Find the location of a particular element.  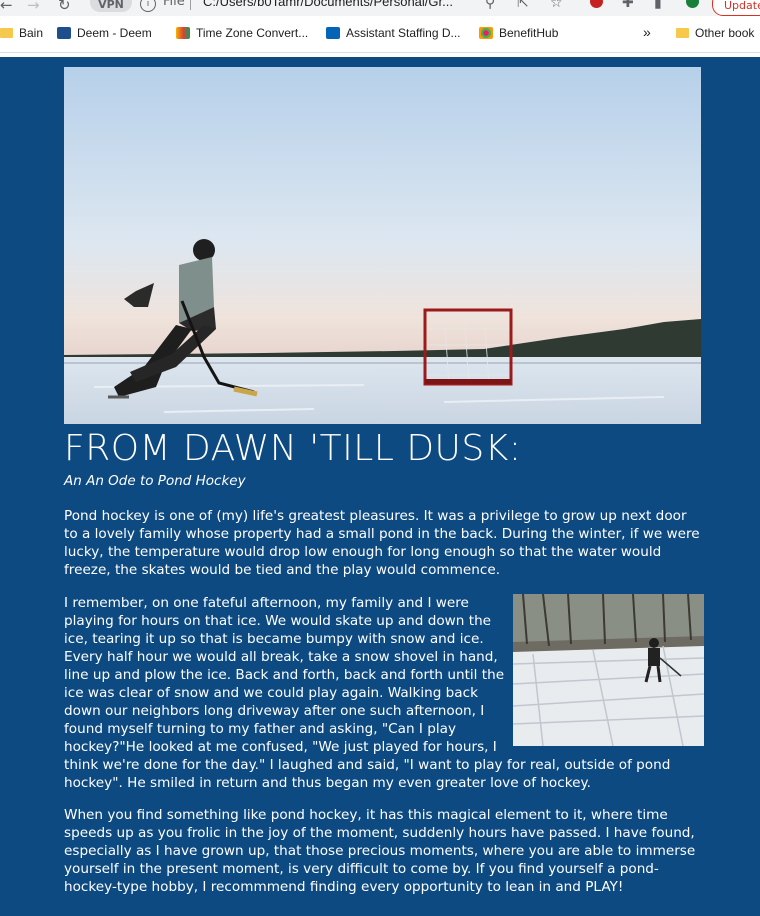

update-button: Update is located at coordinates (736, 8).